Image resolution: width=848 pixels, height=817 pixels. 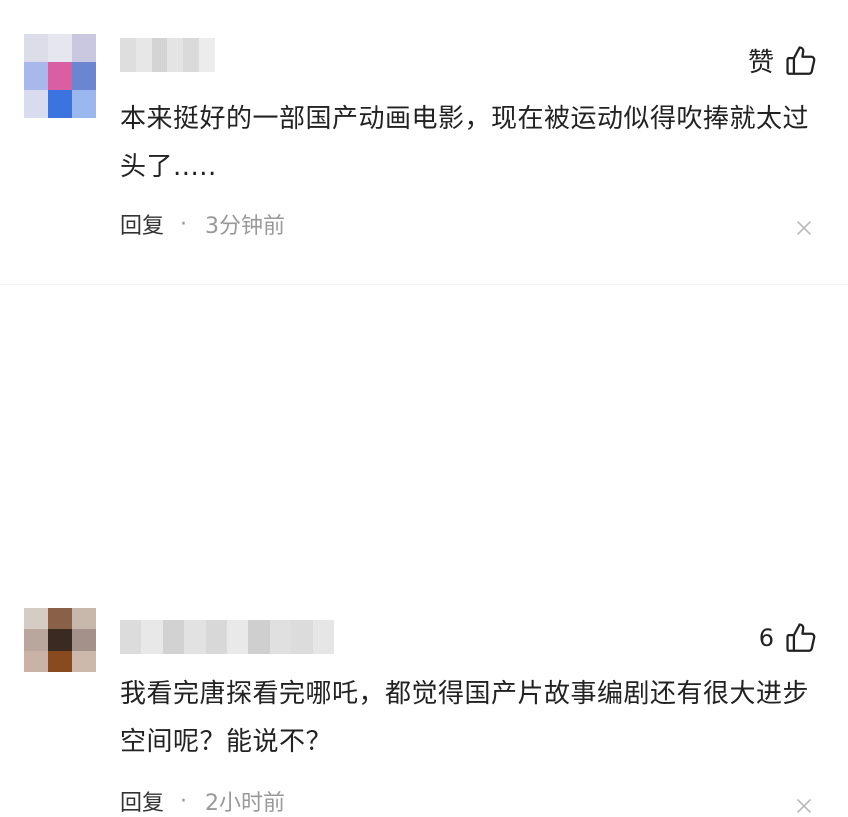 What do you see at coordinates (245, 803) in the screenshot?
I see `timestamp: 2小时前` at bounding box center [245, 803].